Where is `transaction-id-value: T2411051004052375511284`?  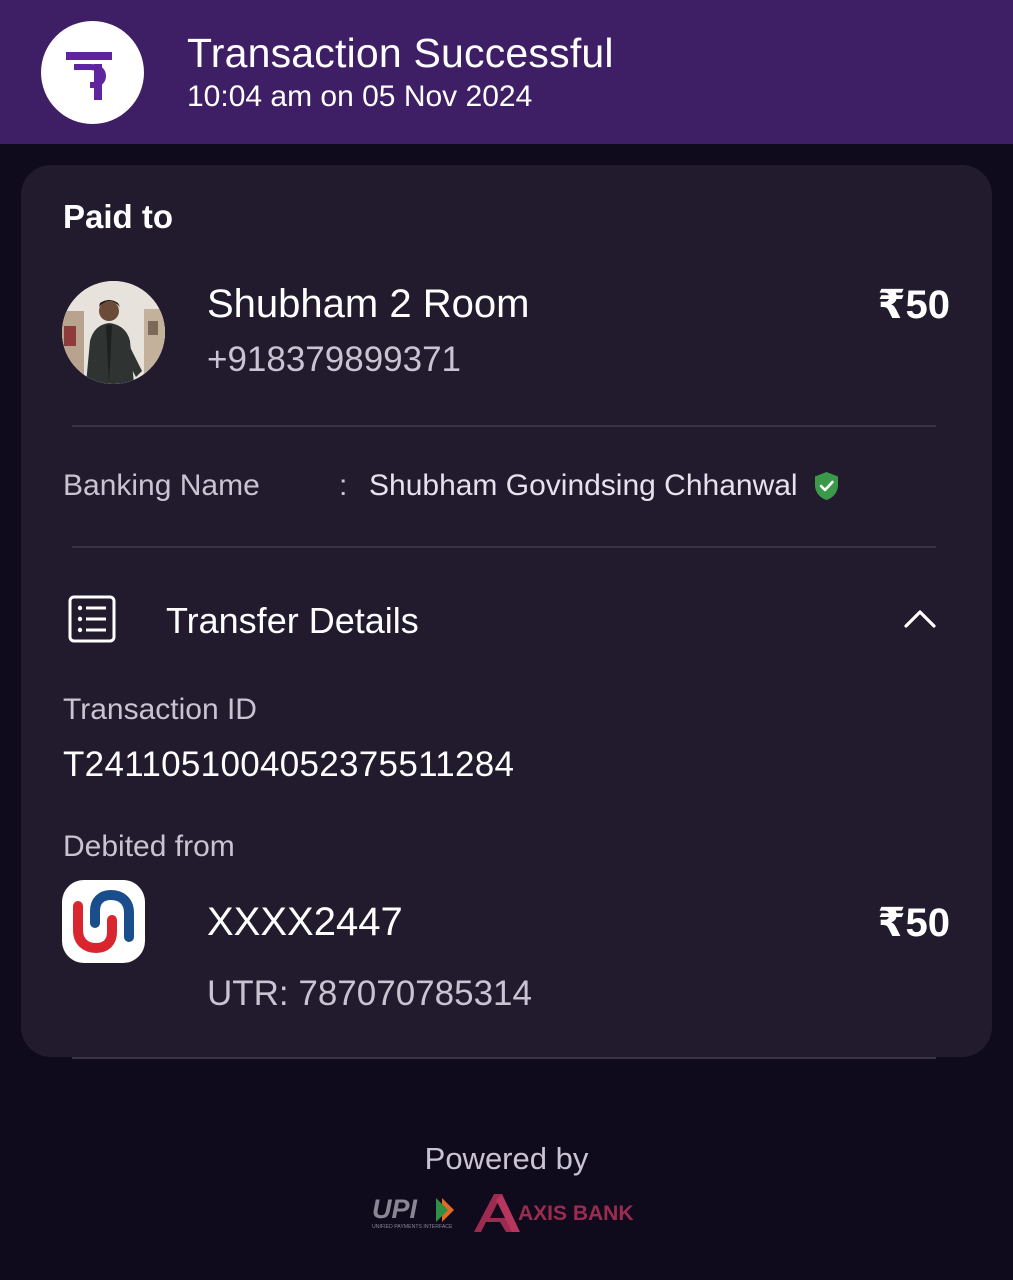
transaction-id-value: T2411051004052375511284 is located at coordinates (288, 765).